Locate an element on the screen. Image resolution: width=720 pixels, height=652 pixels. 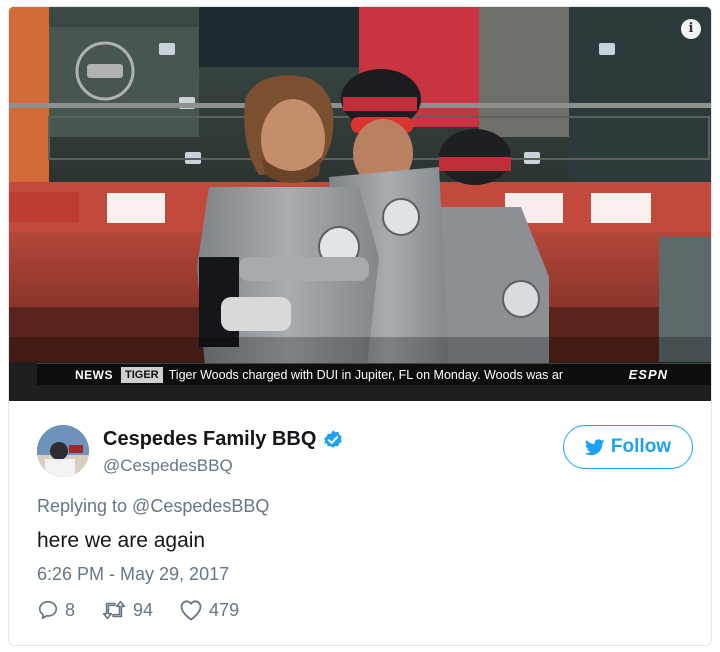
display-name: Cespedes Family BBQ is located at coordinates (209, 439).